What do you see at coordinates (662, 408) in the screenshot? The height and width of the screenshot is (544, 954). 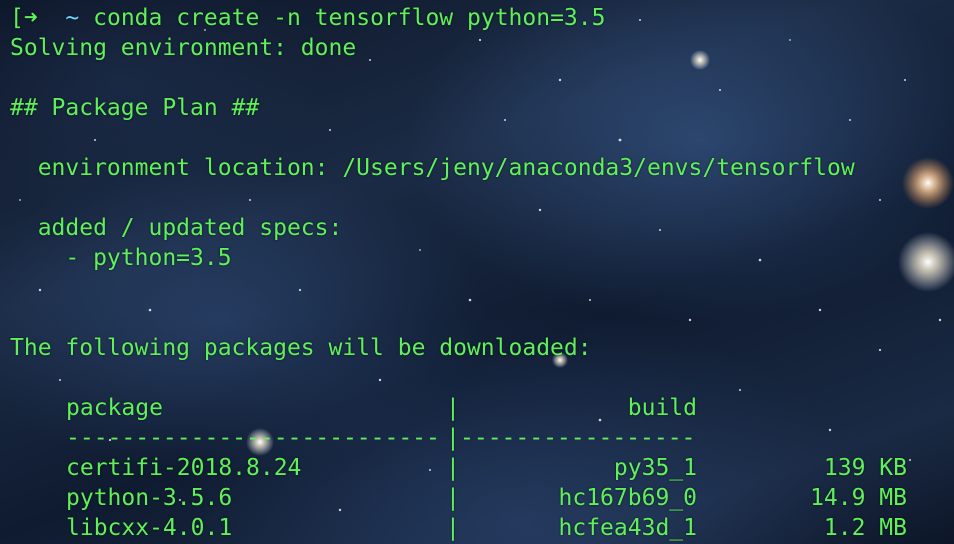 I see `table-header-build: build` at bounding box center [662, 408].